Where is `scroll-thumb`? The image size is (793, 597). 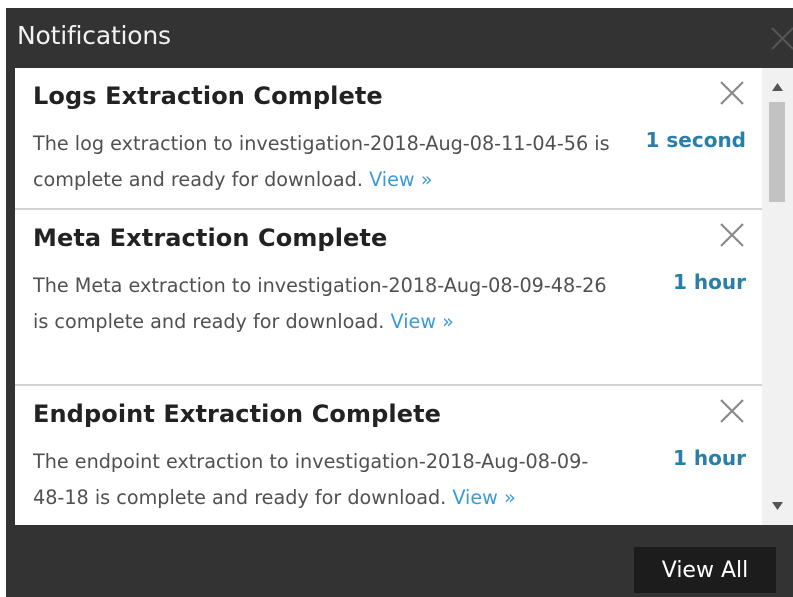
scroll-thumb is located at coordinates (777, 152).